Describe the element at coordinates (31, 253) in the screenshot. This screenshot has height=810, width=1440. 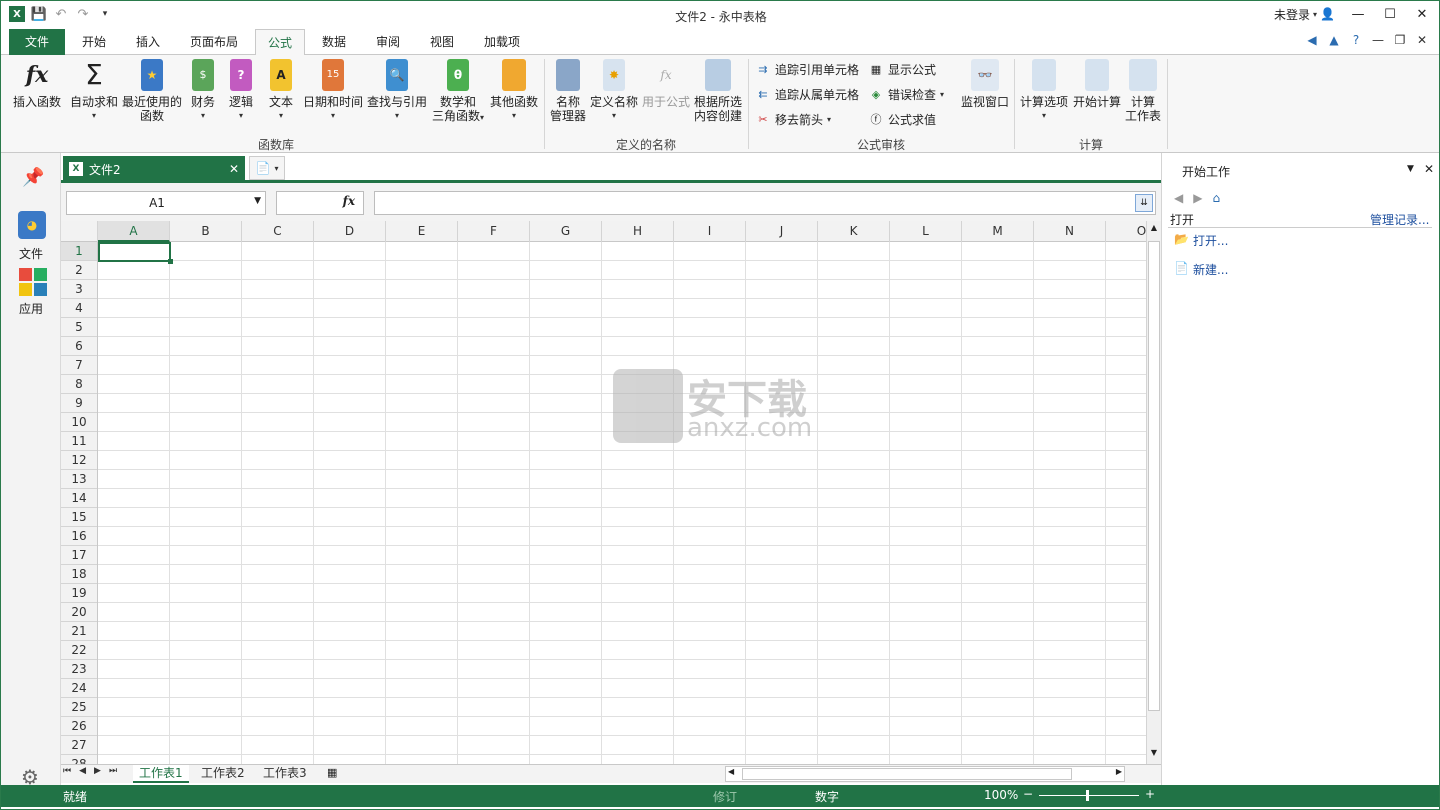
I see `file-nav-label: 文件` at that location.